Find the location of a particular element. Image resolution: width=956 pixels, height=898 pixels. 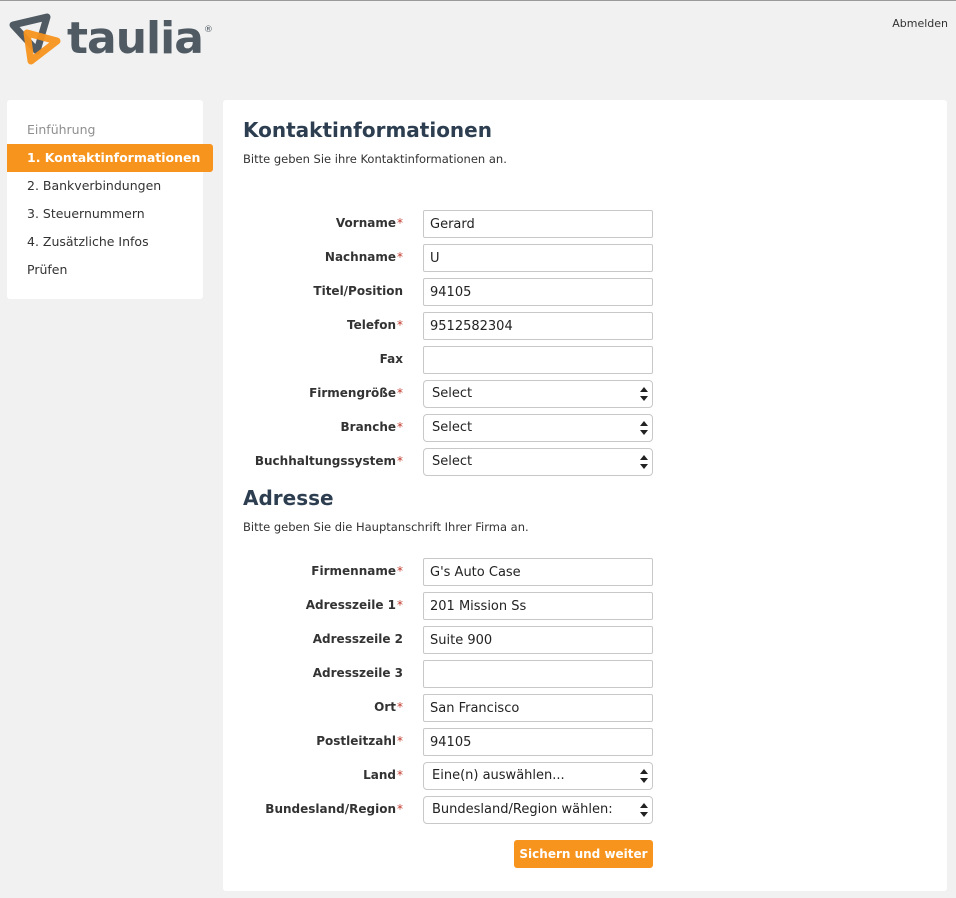

taulia-logo: taulia ® is located at coordinates (110, 39).